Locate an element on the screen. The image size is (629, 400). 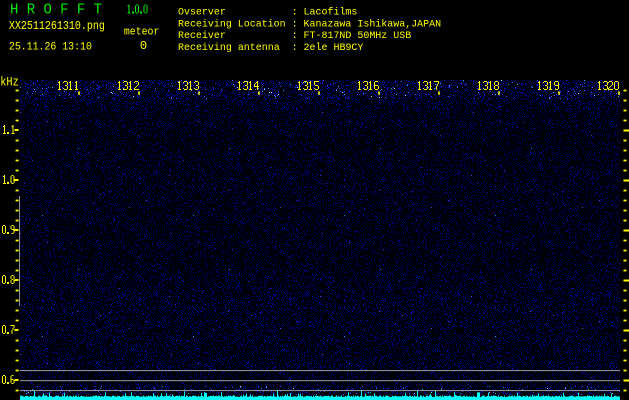
svg-text: Receiving antenna is located at coordinates (229, 48).